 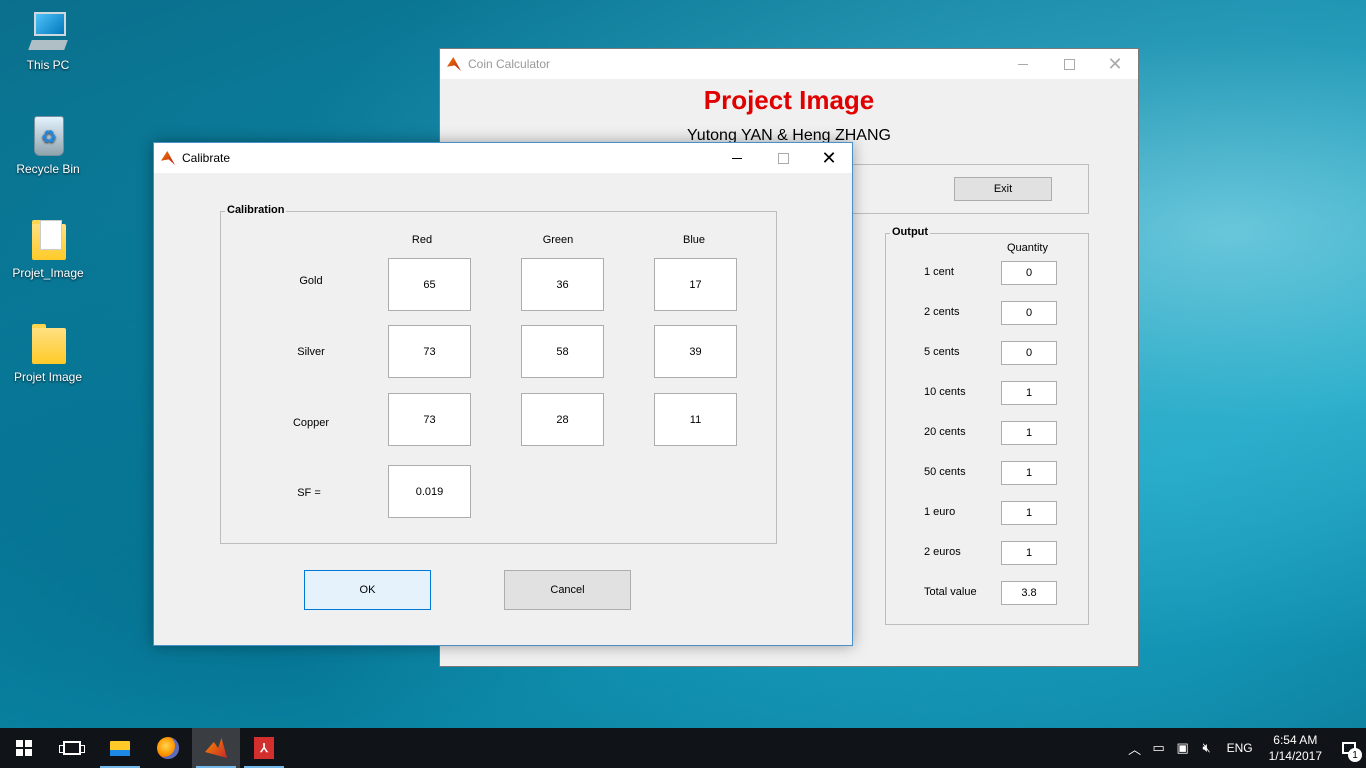 What do you see at coordinates (48, 136) in the screenshot?
I see `recycle-bin-icon: ♻` at bounding box center [48, 136].